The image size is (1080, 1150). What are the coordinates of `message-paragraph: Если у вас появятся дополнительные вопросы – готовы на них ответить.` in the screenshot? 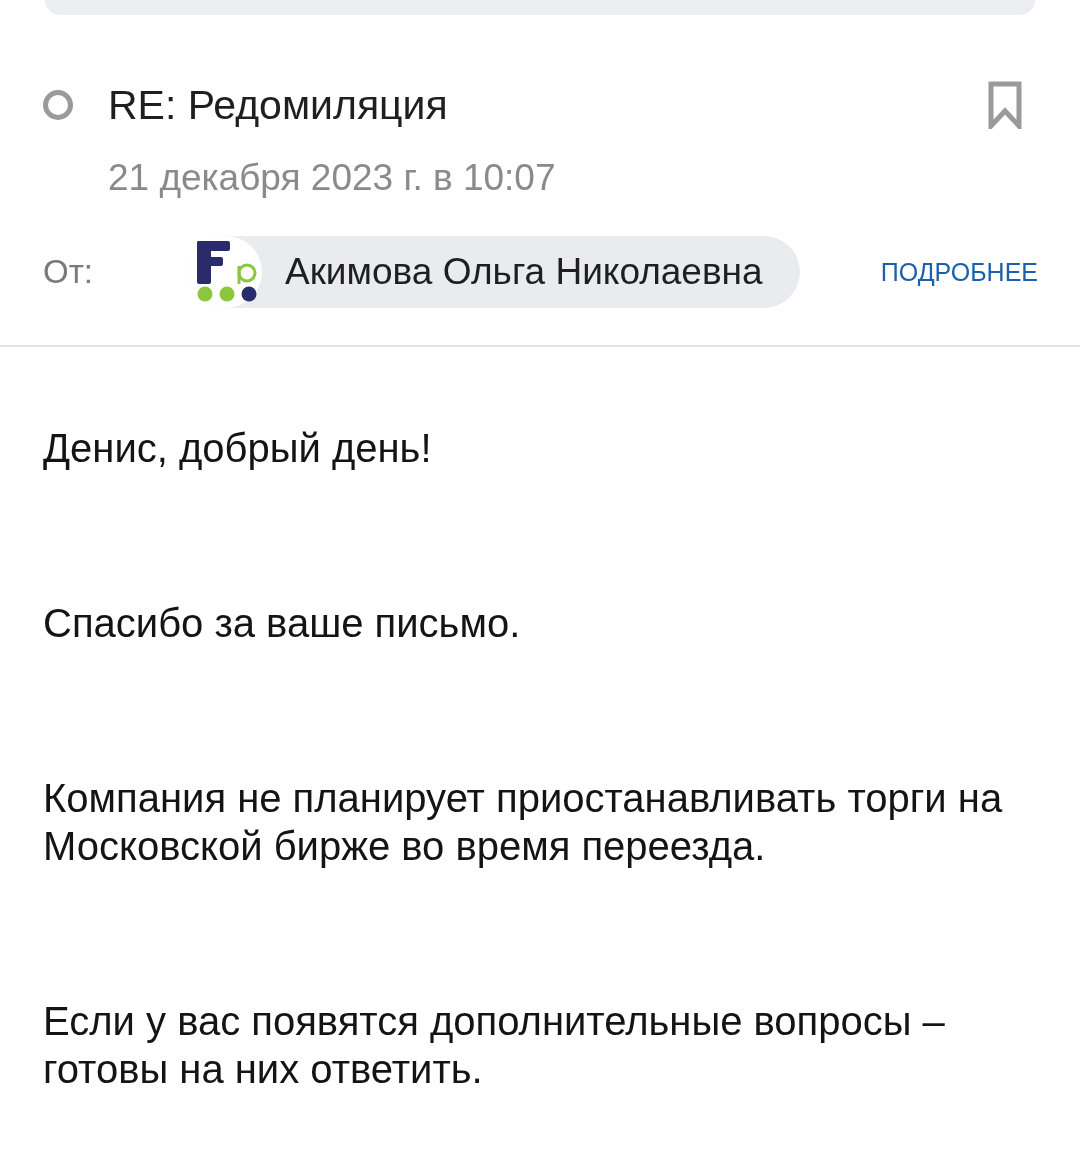 It's located at (494, 1045).